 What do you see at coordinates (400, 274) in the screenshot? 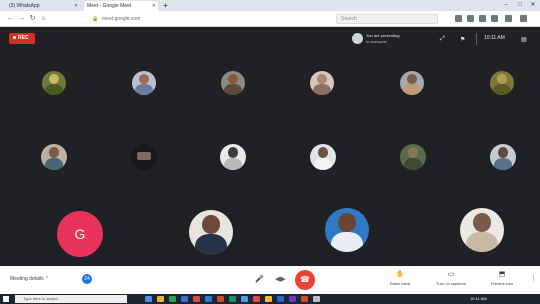
I see `hand-icon: ✋` at bounding box center [400, 274].